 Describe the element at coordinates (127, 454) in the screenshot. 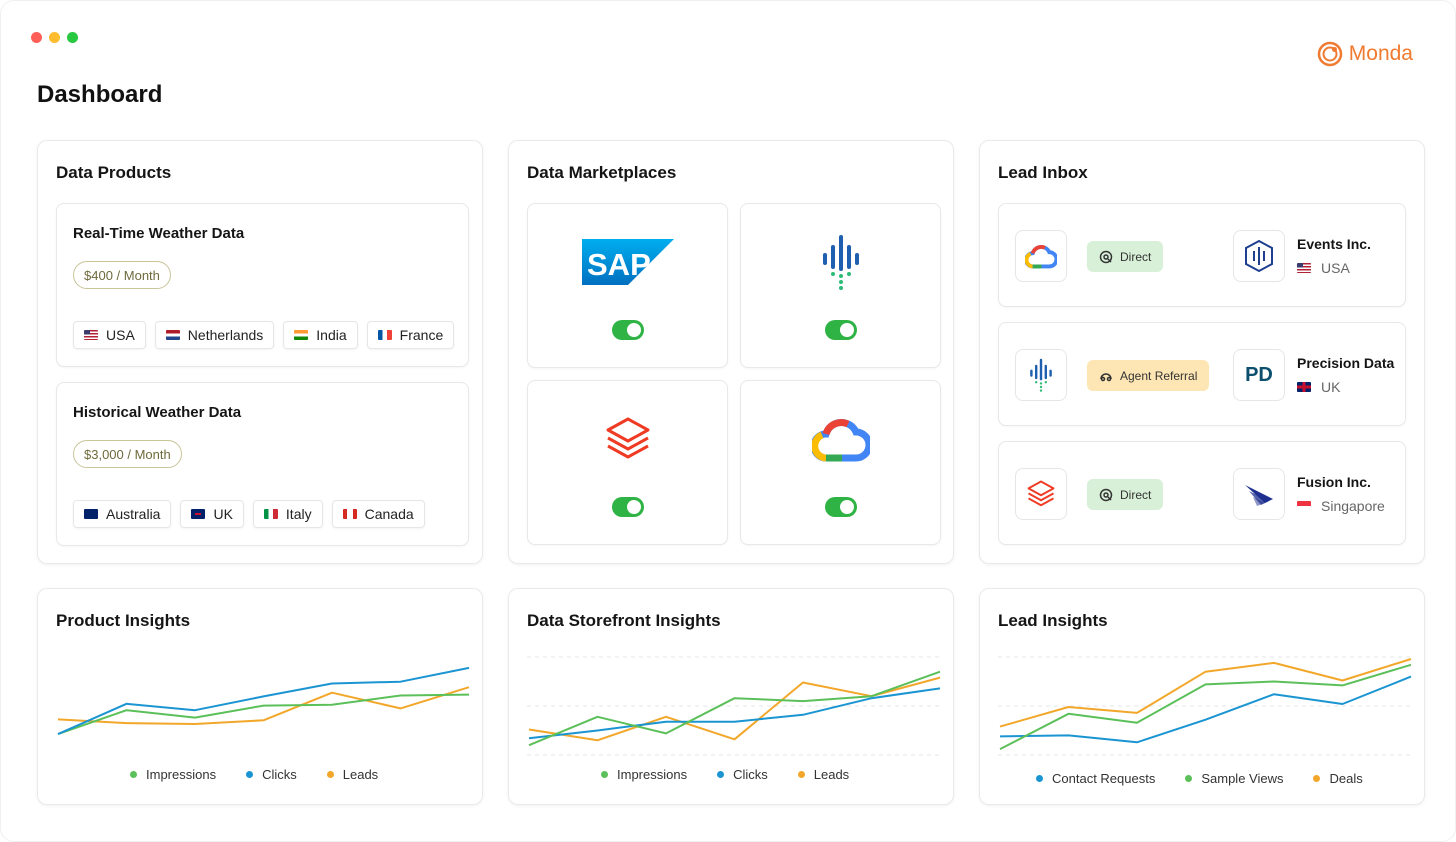

I see `price-pill: $3,000 / Month` at that location.